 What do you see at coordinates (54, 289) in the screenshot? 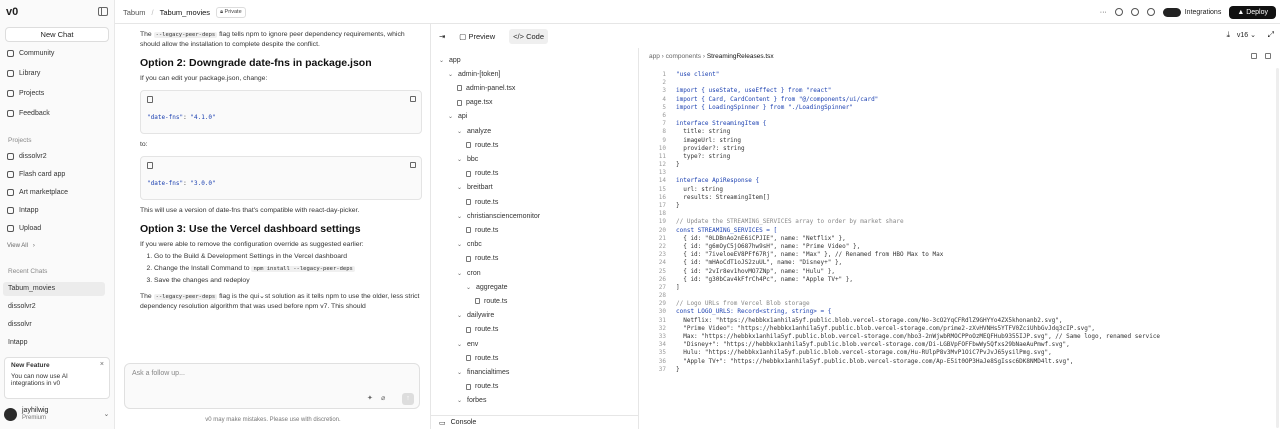
I see `recent-chat-item: Tabum_movies` at bounding box center [54, 289].